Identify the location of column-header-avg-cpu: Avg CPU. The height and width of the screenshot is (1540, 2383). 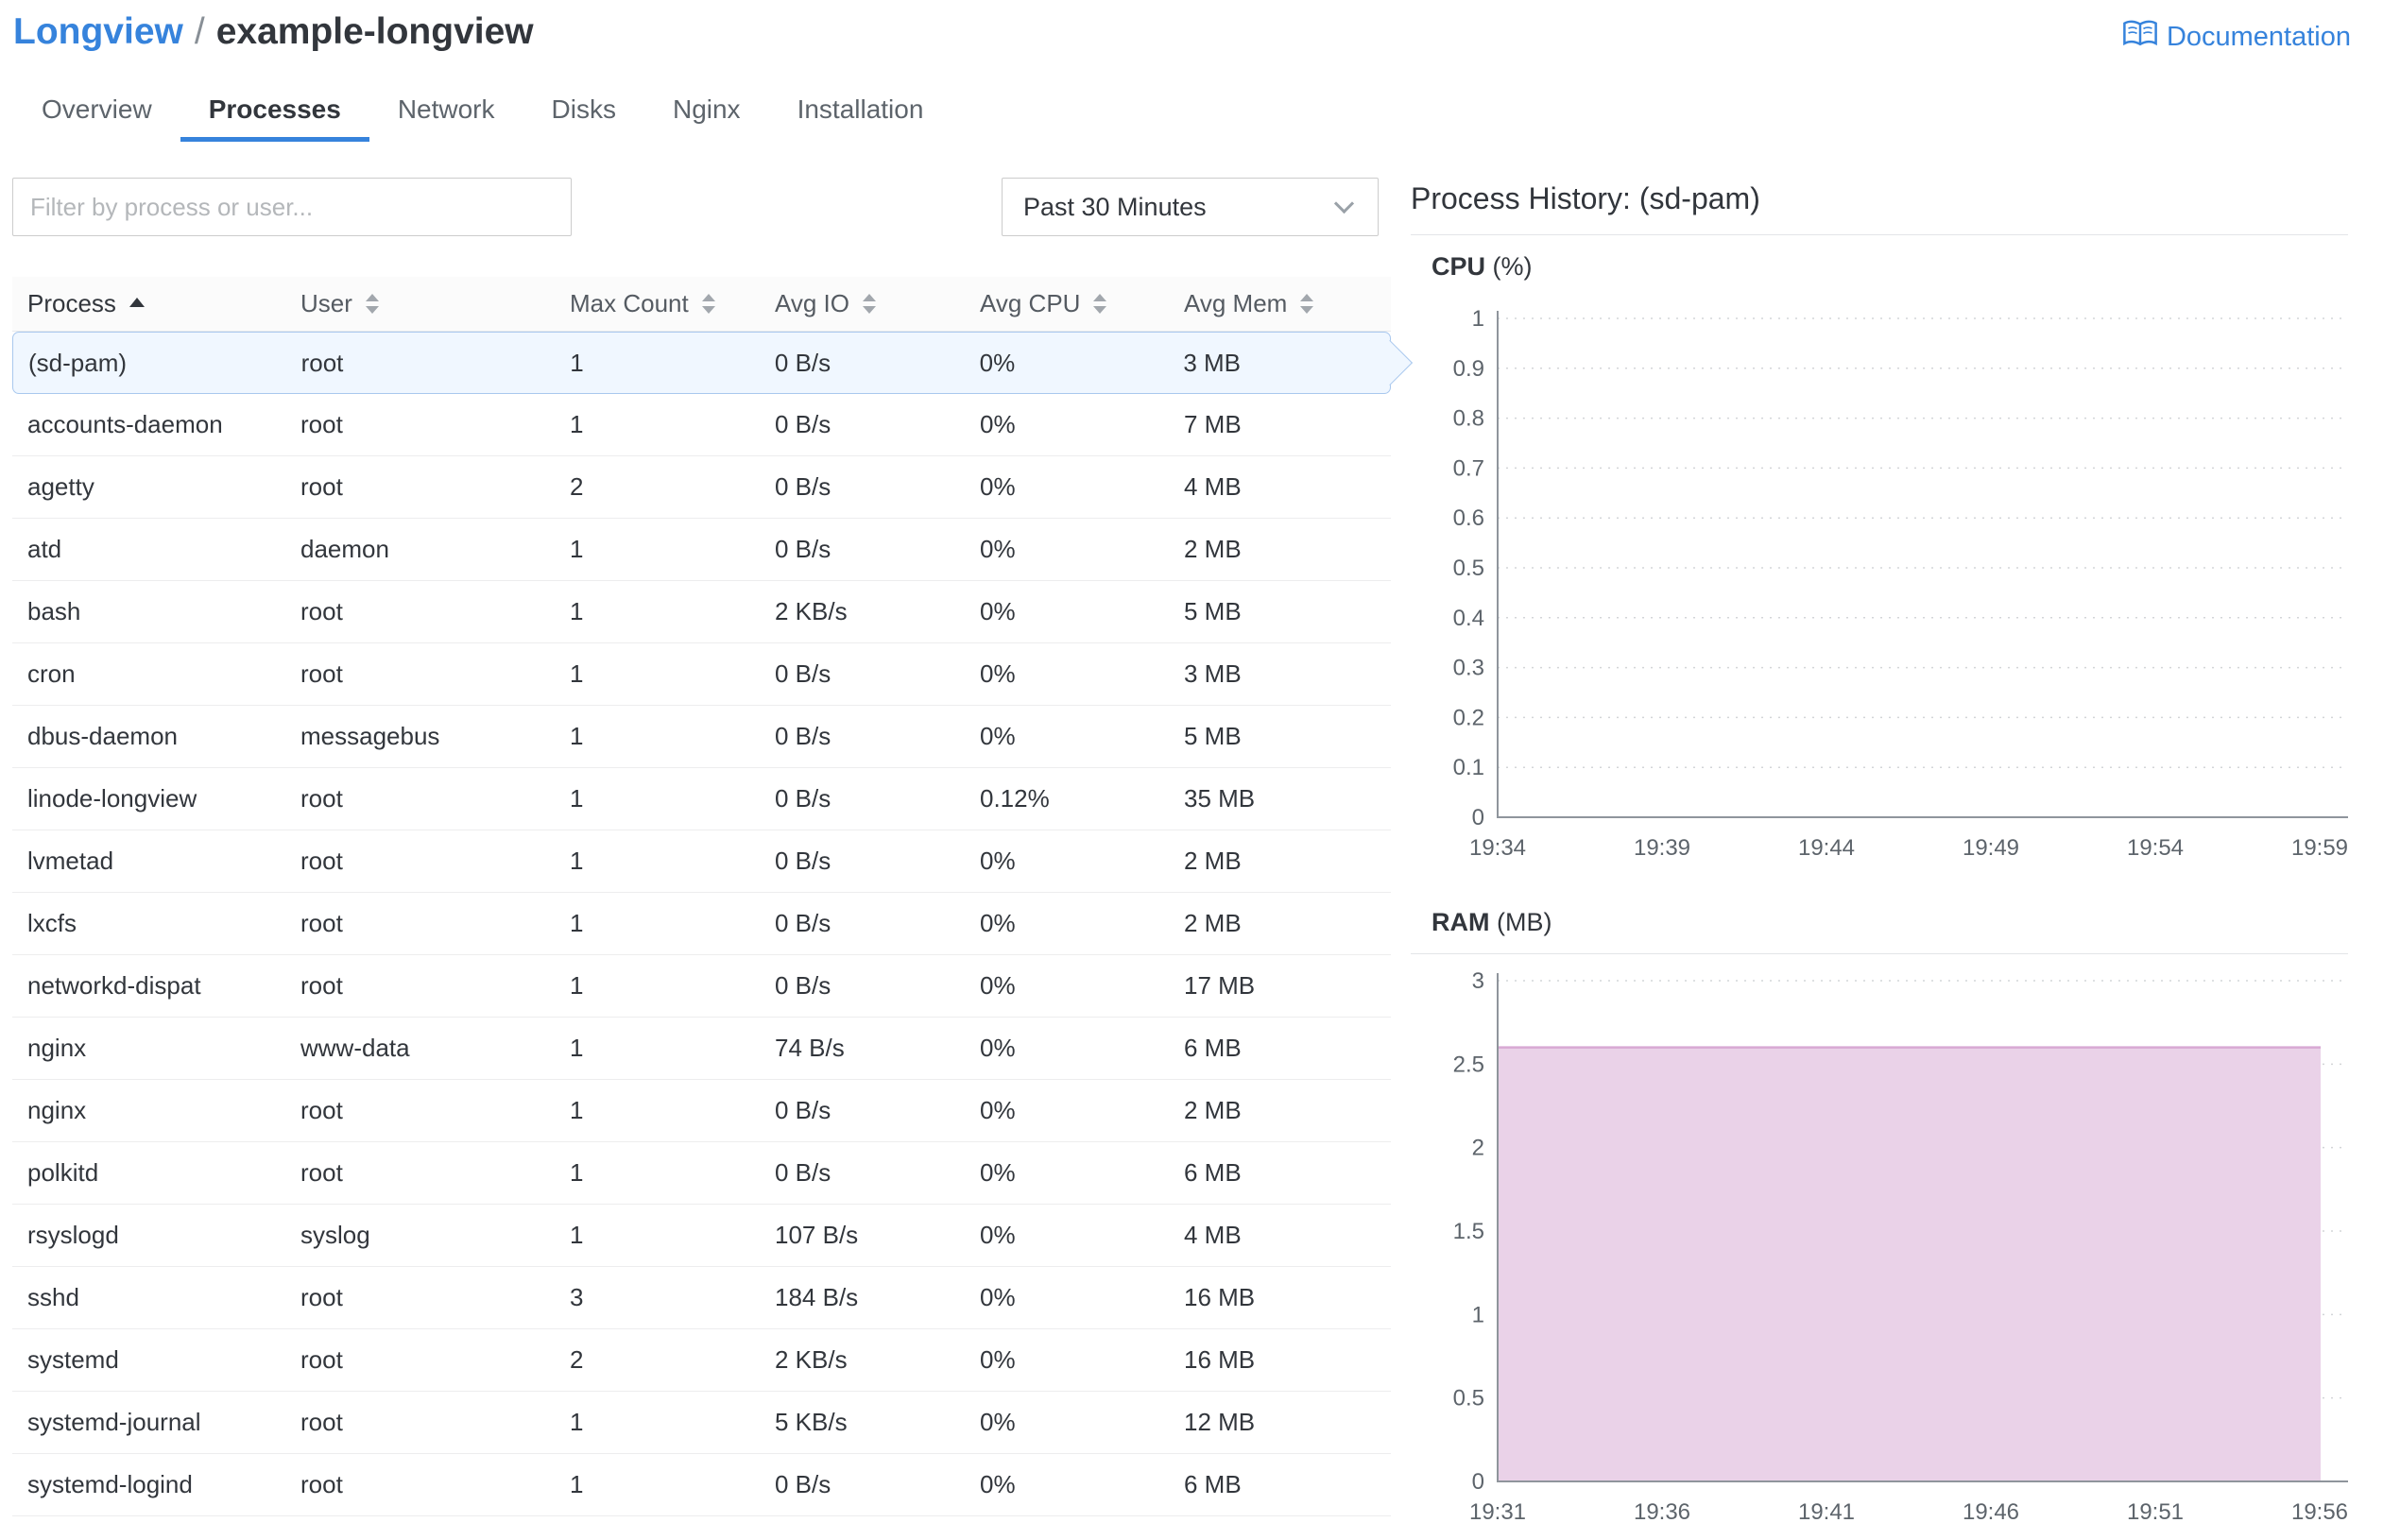
(1067, 304).